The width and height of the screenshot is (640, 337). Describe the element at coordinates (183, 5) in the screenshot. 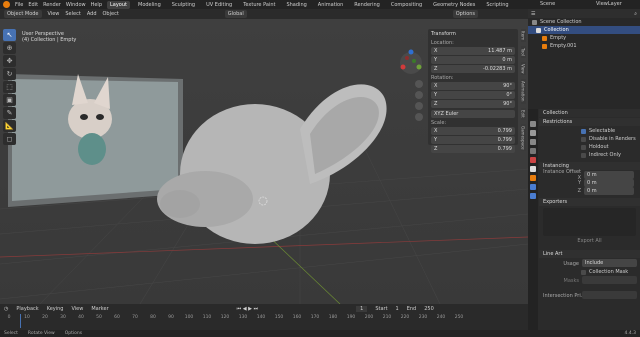

I see `tab-sculpting: Sculpting` at that location.